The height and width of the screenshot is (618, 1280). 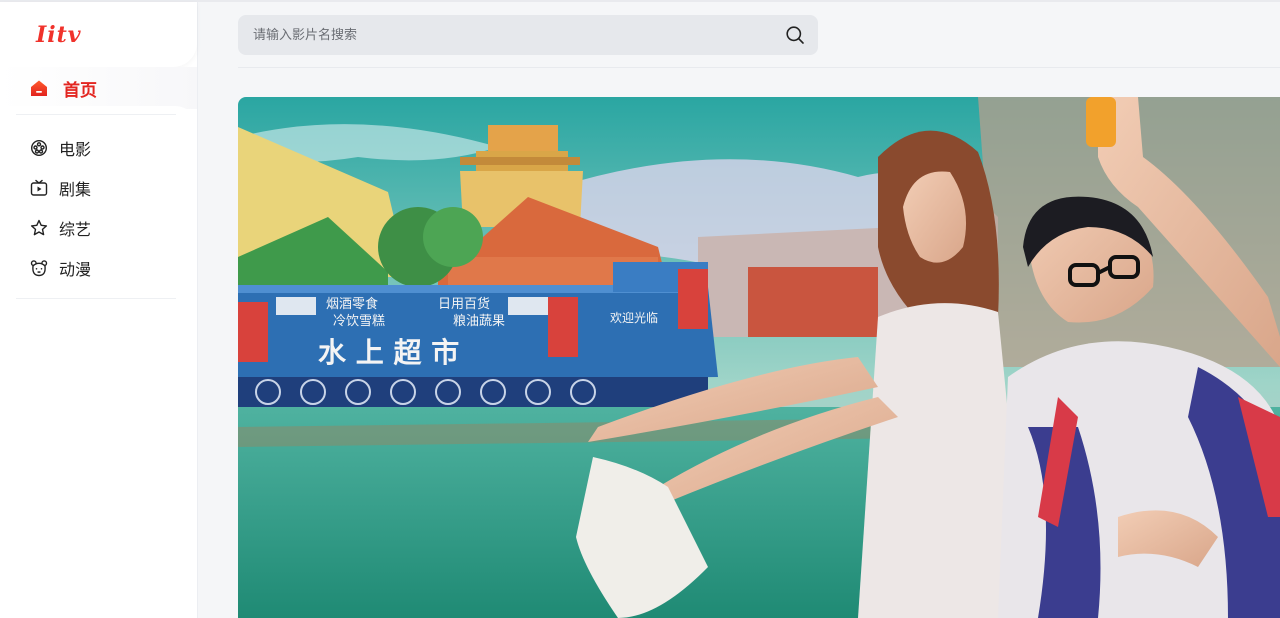 I want to click on boat-sign-text: 日用百货, so click(x=464, y=304).